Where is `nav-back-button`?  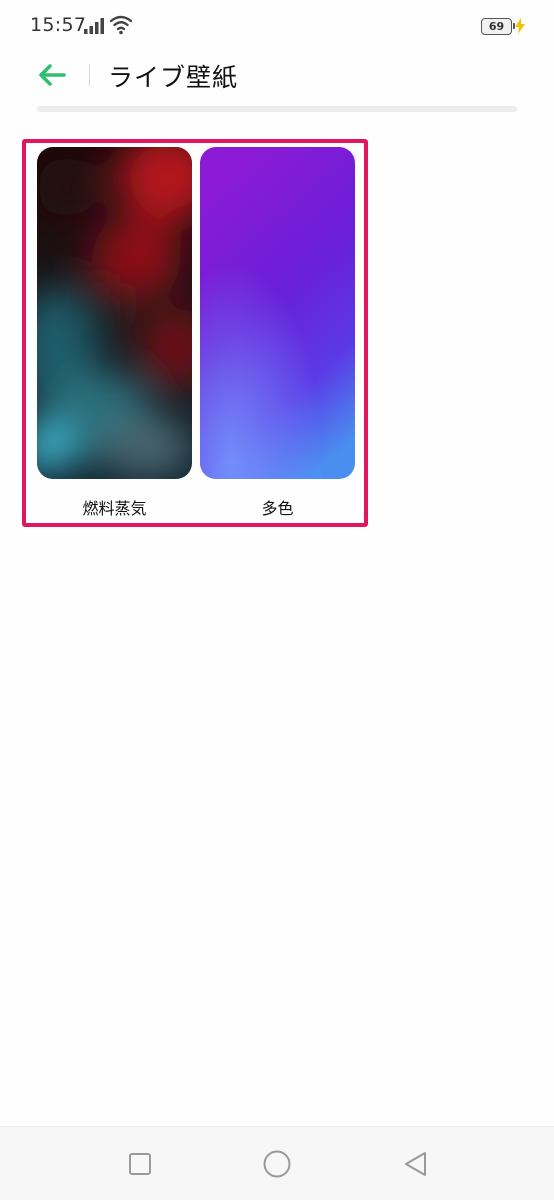
nav-back-button is located at coordinates (416, 1164).